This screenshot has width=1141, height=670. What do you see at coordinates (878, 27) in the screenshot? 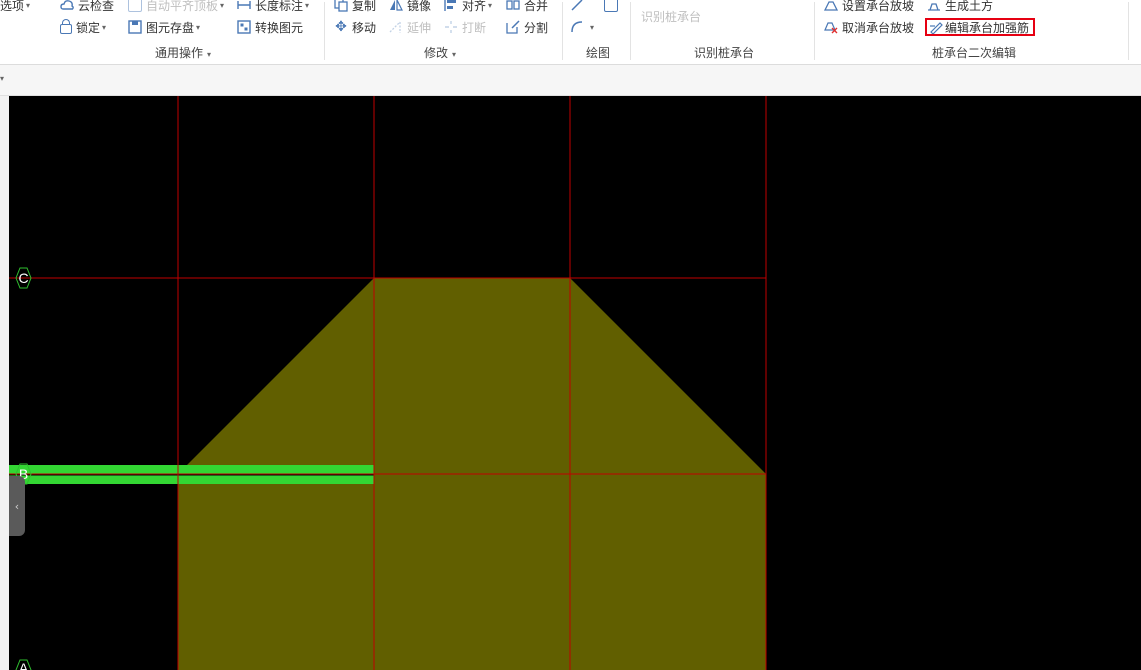
I see `cancel-slope-label: 取消承台放坡` at bounding box center [878, 27].